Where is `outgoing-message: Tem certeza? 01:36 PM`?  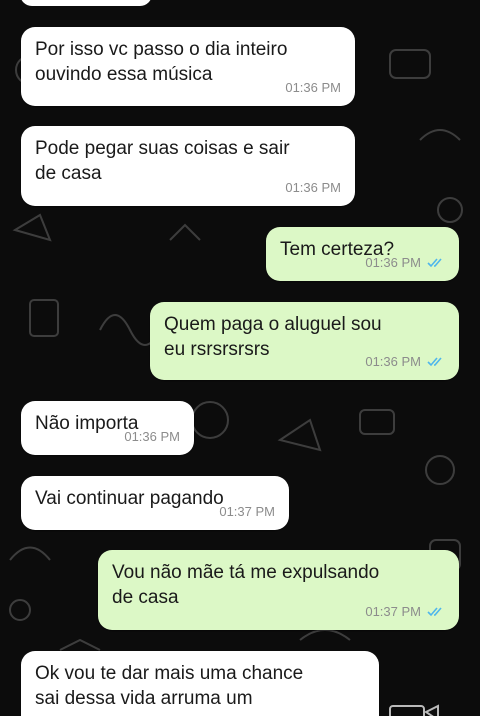 outgoing-message: Tem certeza? 01:36 PM is located at coordinates (362, 254).